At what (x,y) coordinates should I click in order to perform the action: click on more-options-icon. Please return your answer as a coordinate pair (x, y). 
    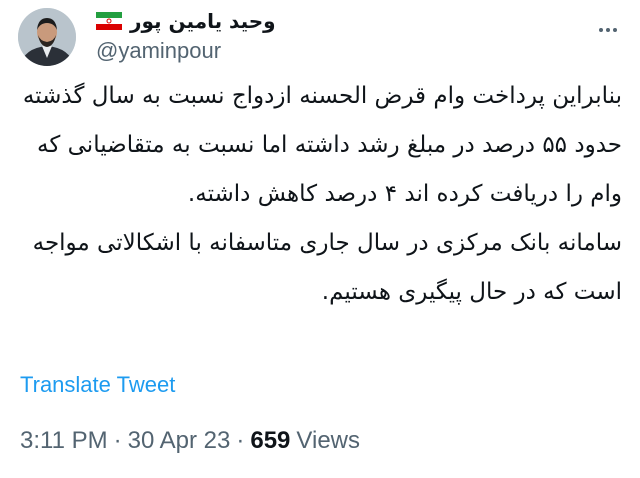
    Looking at the image, I should click on (608, 30).